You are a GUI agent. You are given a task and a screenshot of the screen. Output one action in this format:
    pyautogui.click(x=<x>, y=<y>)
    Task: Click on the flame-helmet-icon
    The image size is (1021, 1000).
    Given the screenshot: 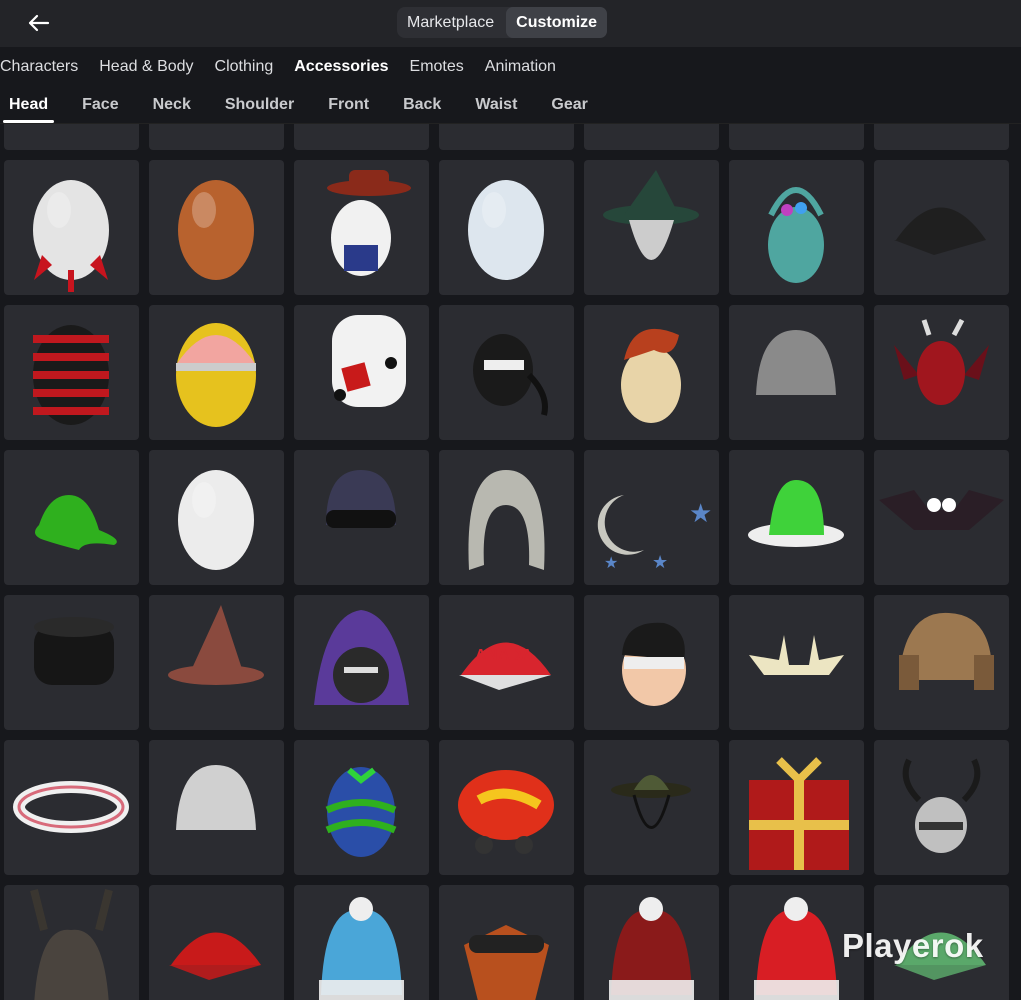 What is the action you would take?
    pyautogui.click(x=506, y=812)
    